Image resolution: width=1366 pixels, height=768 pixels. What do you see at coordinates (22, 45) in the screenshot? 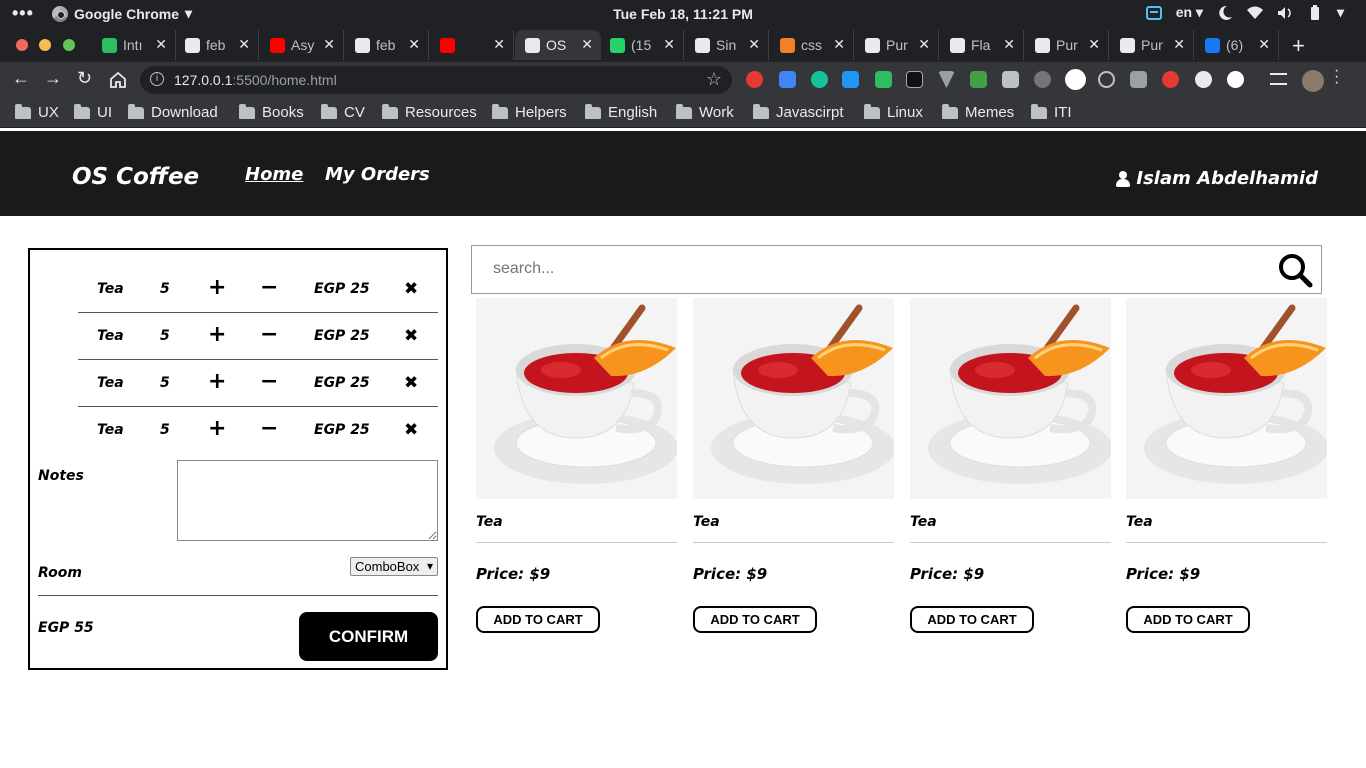
I see `window-close-button` at bounding box center [22, 45].